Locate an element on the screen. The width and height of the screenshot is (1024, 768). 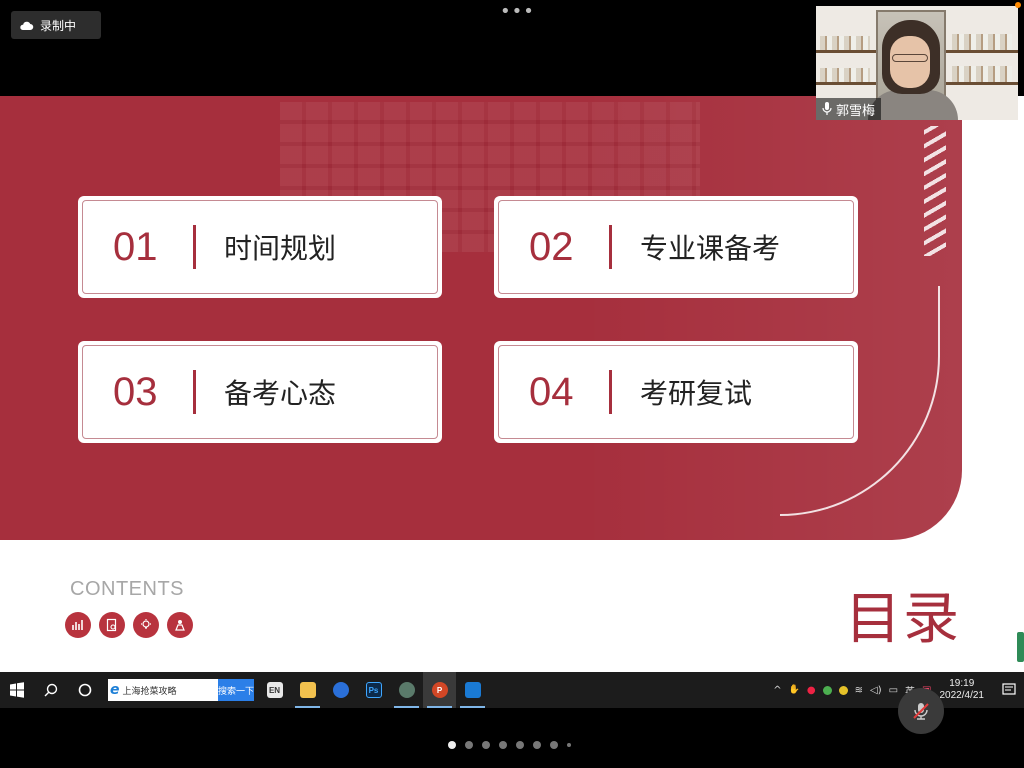
card-label: 时间规划 is located at coordinates (280, 248).